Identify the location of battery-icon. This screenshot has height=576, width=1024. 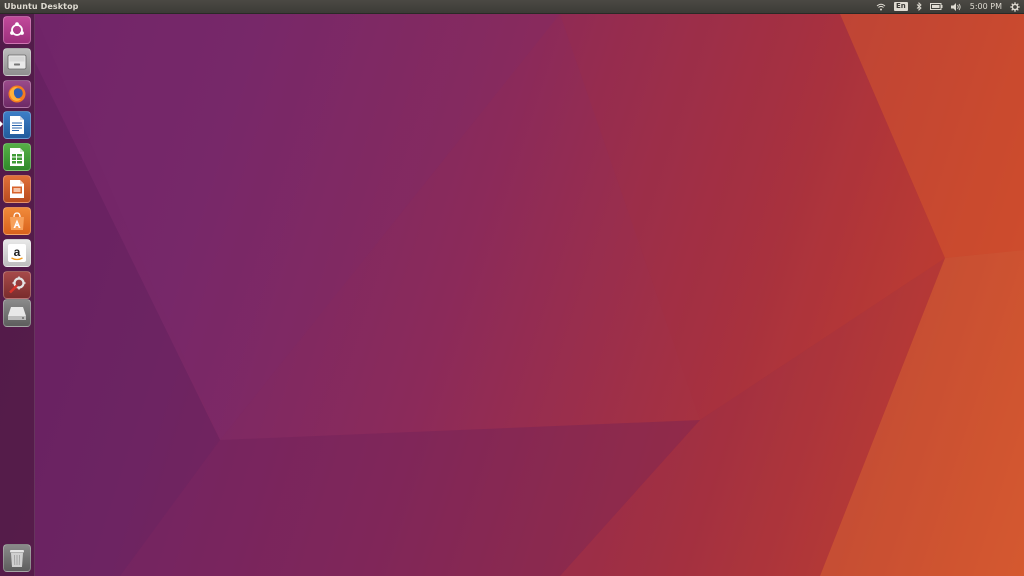
(936, 6).